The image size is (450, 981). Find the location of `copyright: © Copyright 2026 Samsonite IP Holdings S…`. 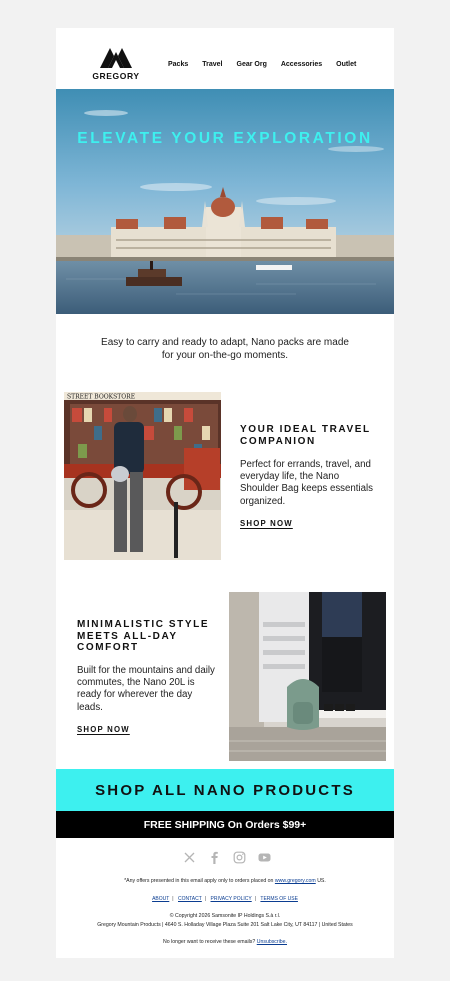

copyright: © Copyright 2026 Samsonite IP Holdings S… is located at coordinates (225, 916).